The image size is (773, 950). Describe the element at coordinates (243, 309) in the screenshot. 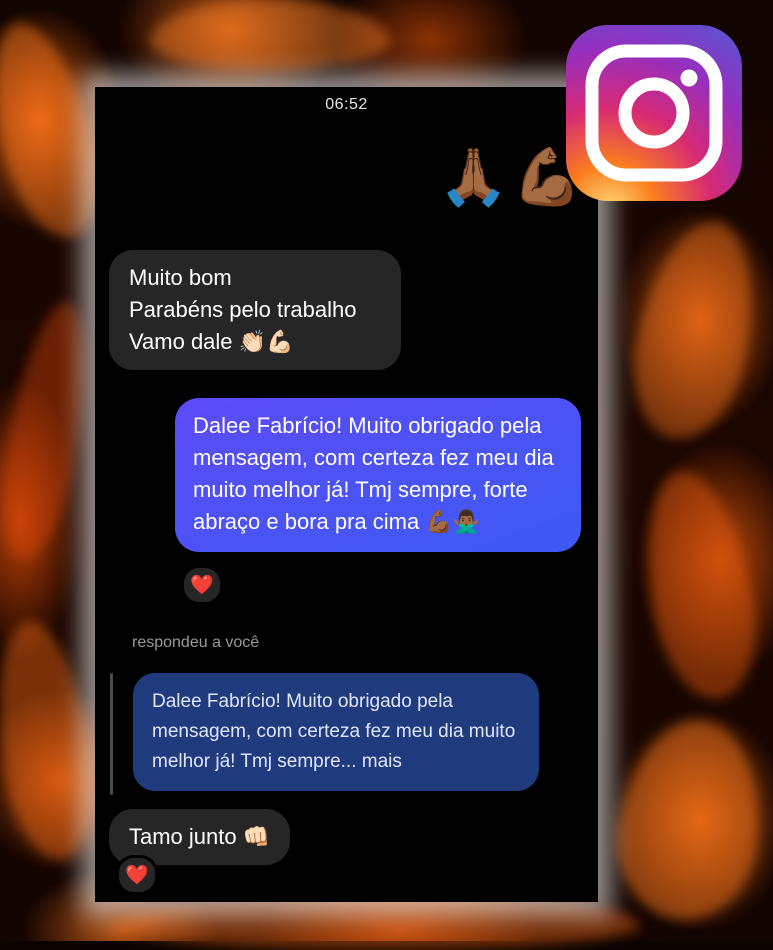

I see `message-line: Parabéns pelo trabalho` at that location.